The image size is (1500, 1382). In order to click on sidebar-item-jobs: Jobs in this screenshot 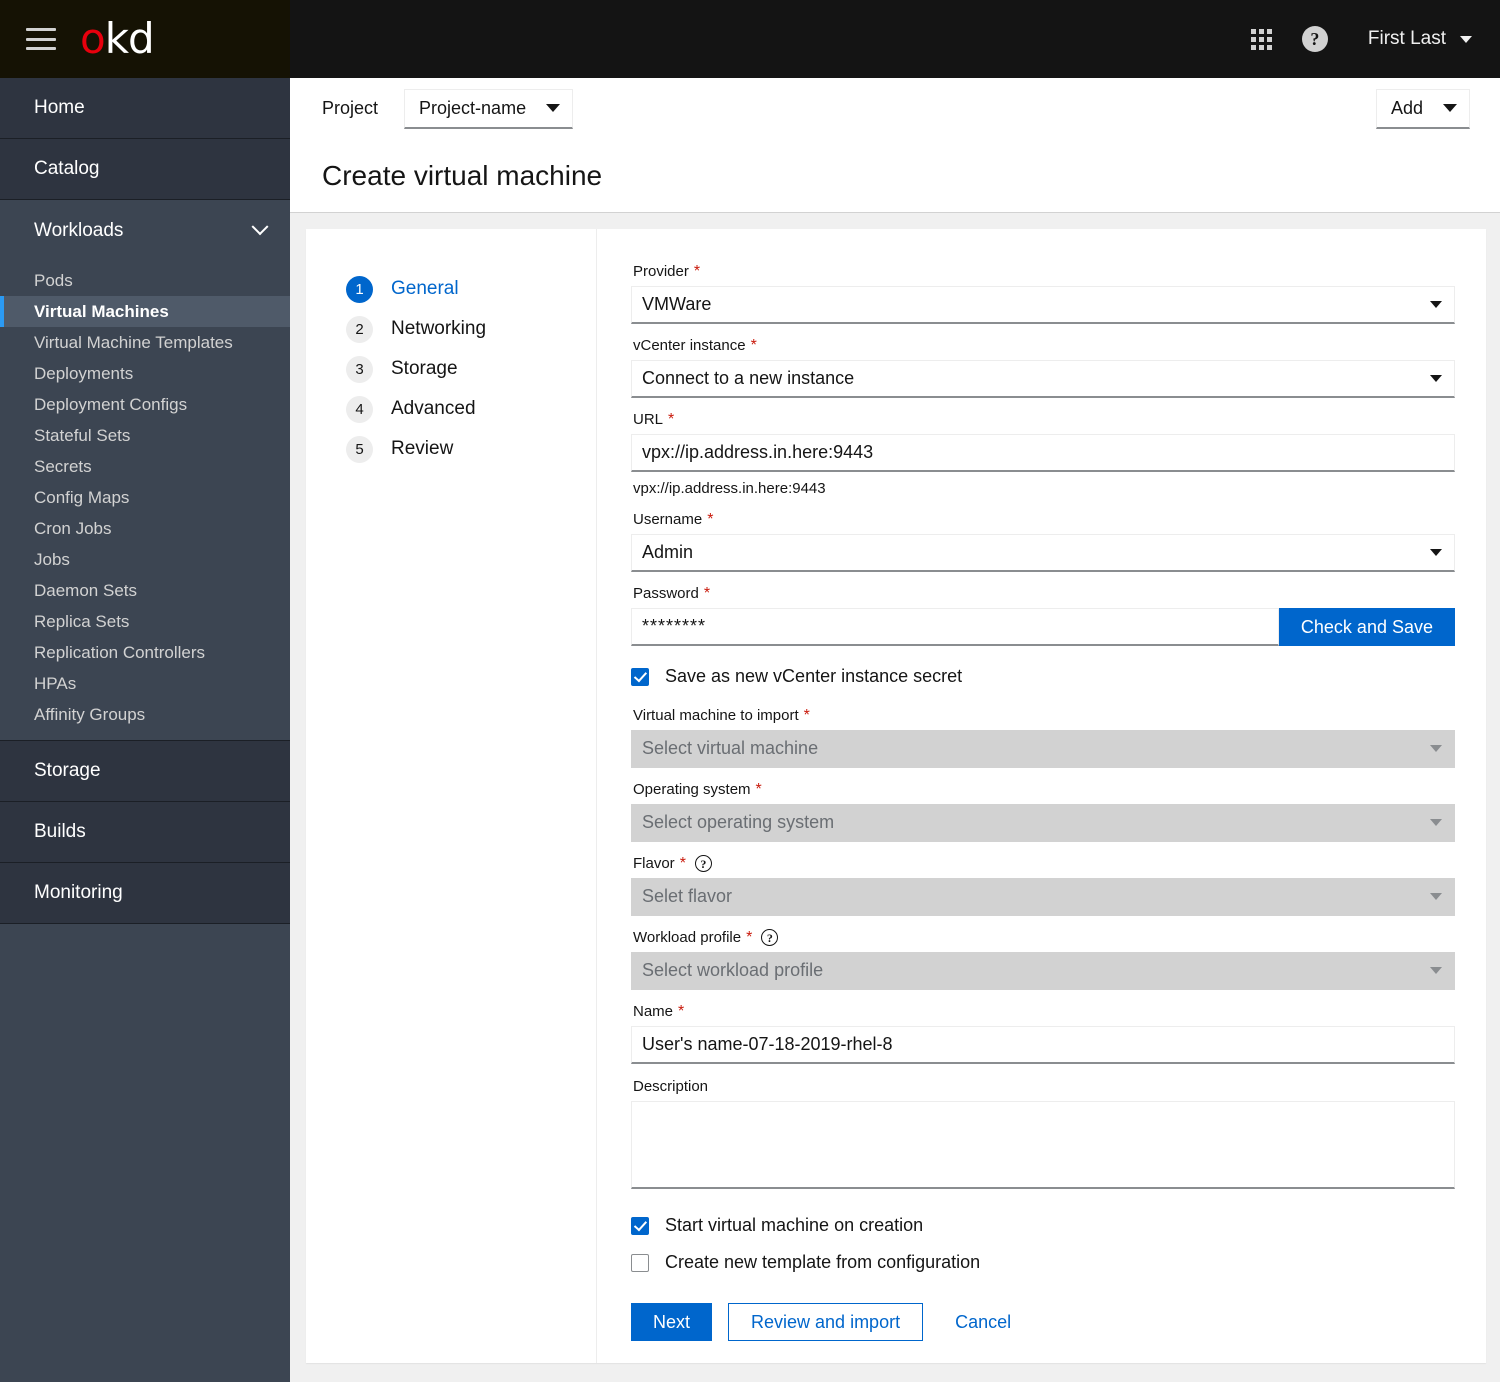, I will do `click(145, 559)`.